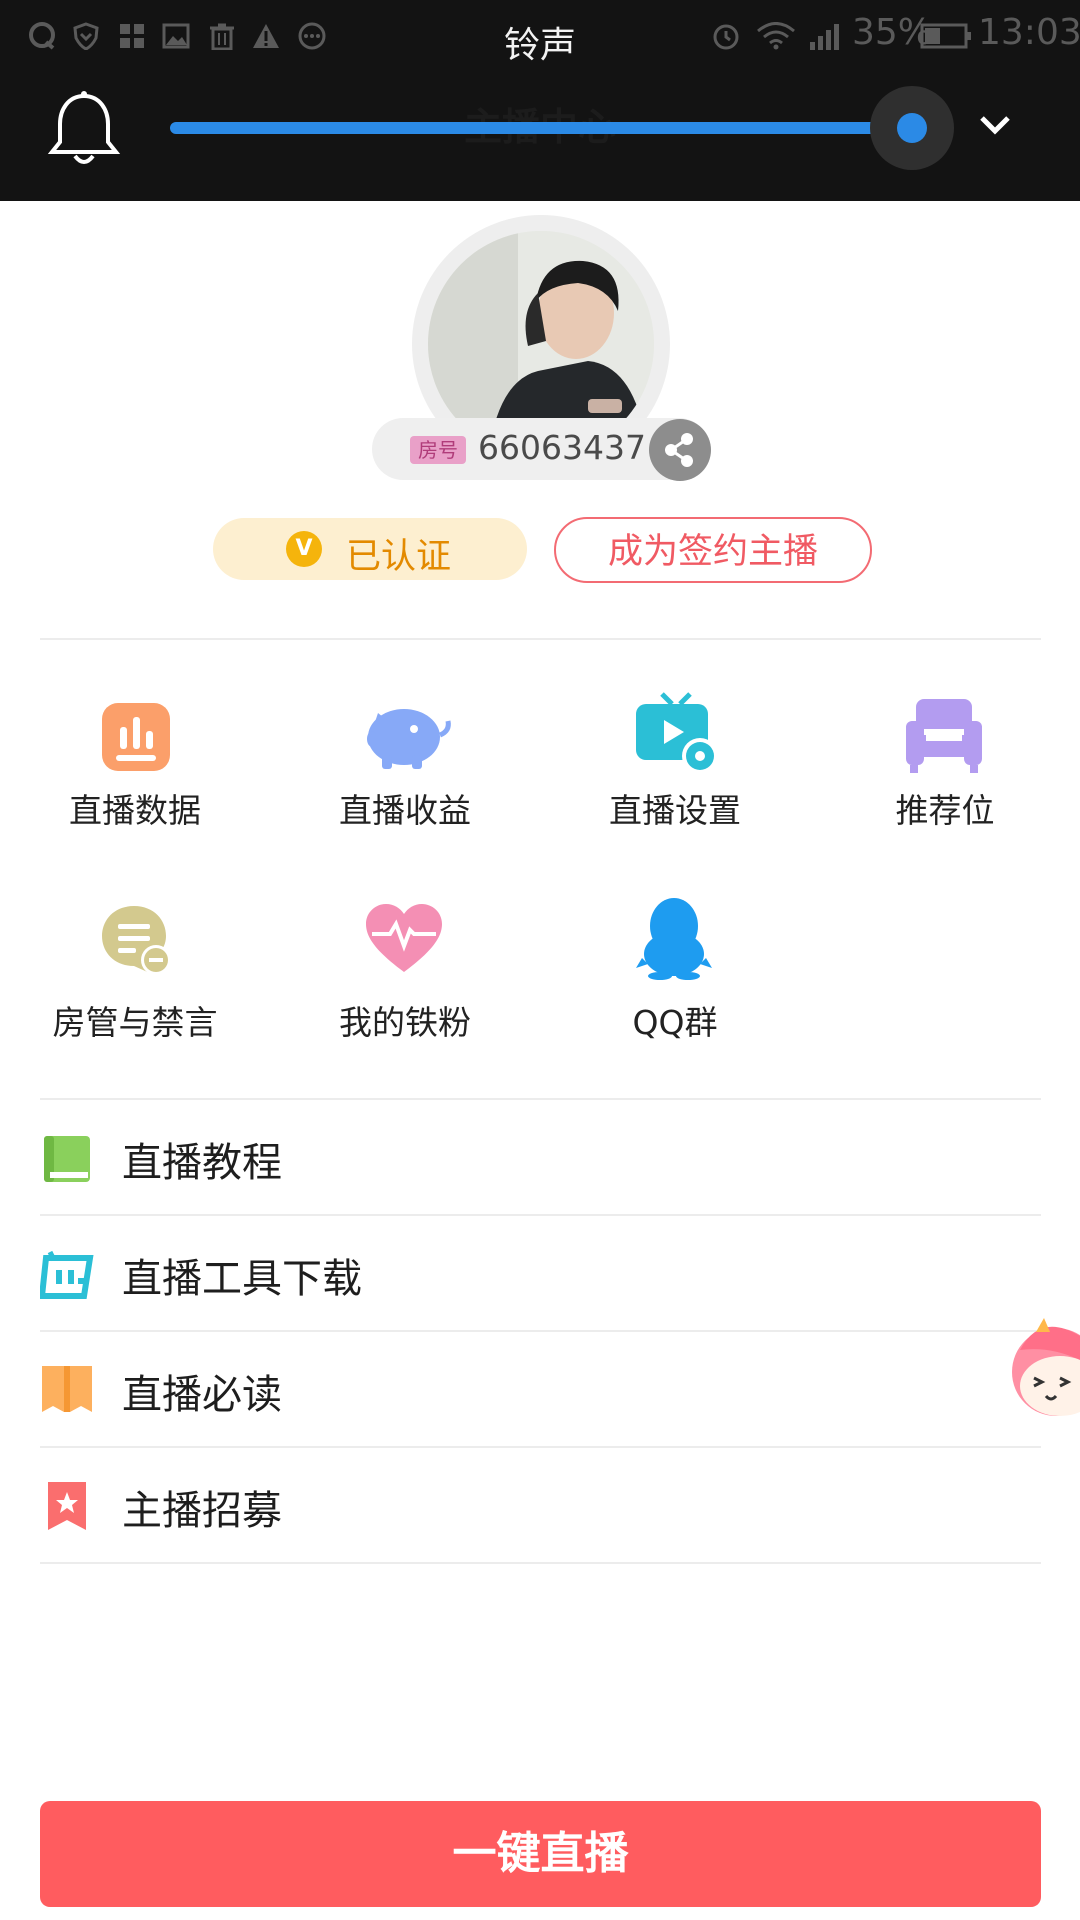  Describe the element at coordinates (202, 1511) in the screenshot. I see `list-label: 主播招募` at that location.